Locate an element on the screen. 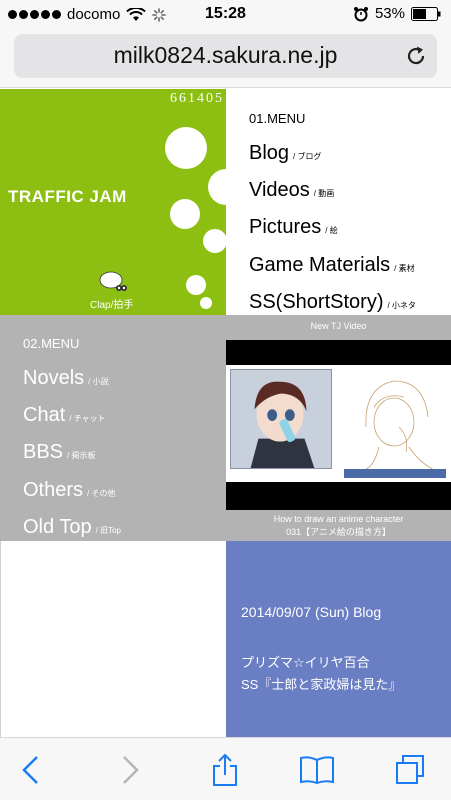  status-bar: docomo 15:28 53% is located at coordinates (225, 15).